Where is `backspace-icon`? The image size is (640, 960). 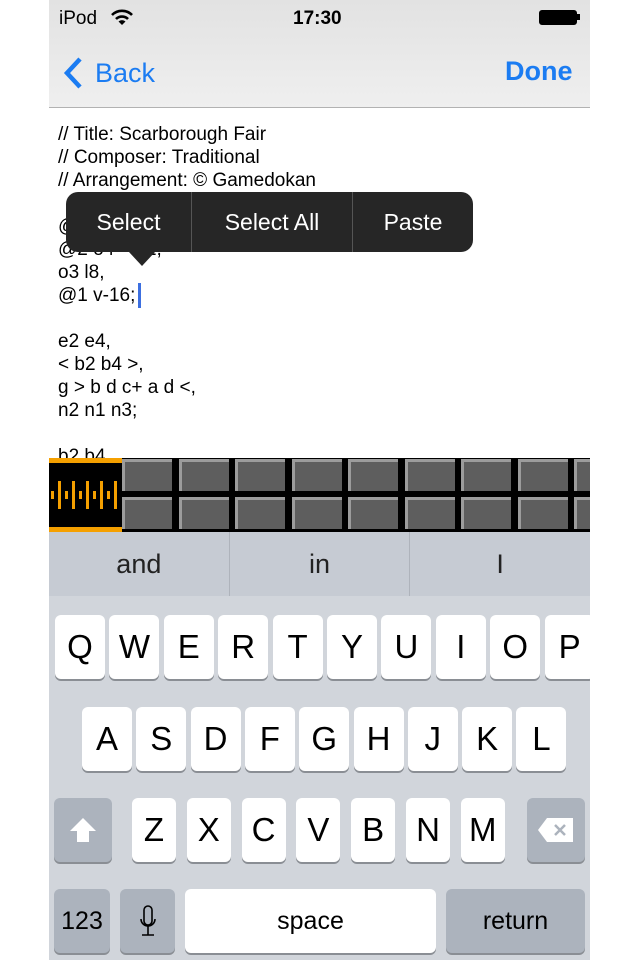
backspace-icon is located at coordinates (555, 830).